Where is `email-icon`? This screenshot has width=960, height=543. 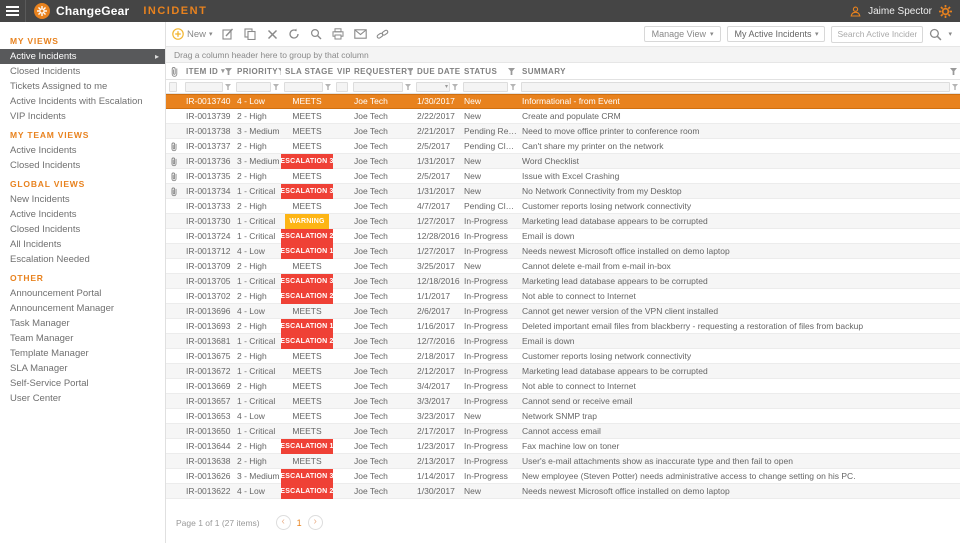
email-icon is located at coordinates (360, 34).